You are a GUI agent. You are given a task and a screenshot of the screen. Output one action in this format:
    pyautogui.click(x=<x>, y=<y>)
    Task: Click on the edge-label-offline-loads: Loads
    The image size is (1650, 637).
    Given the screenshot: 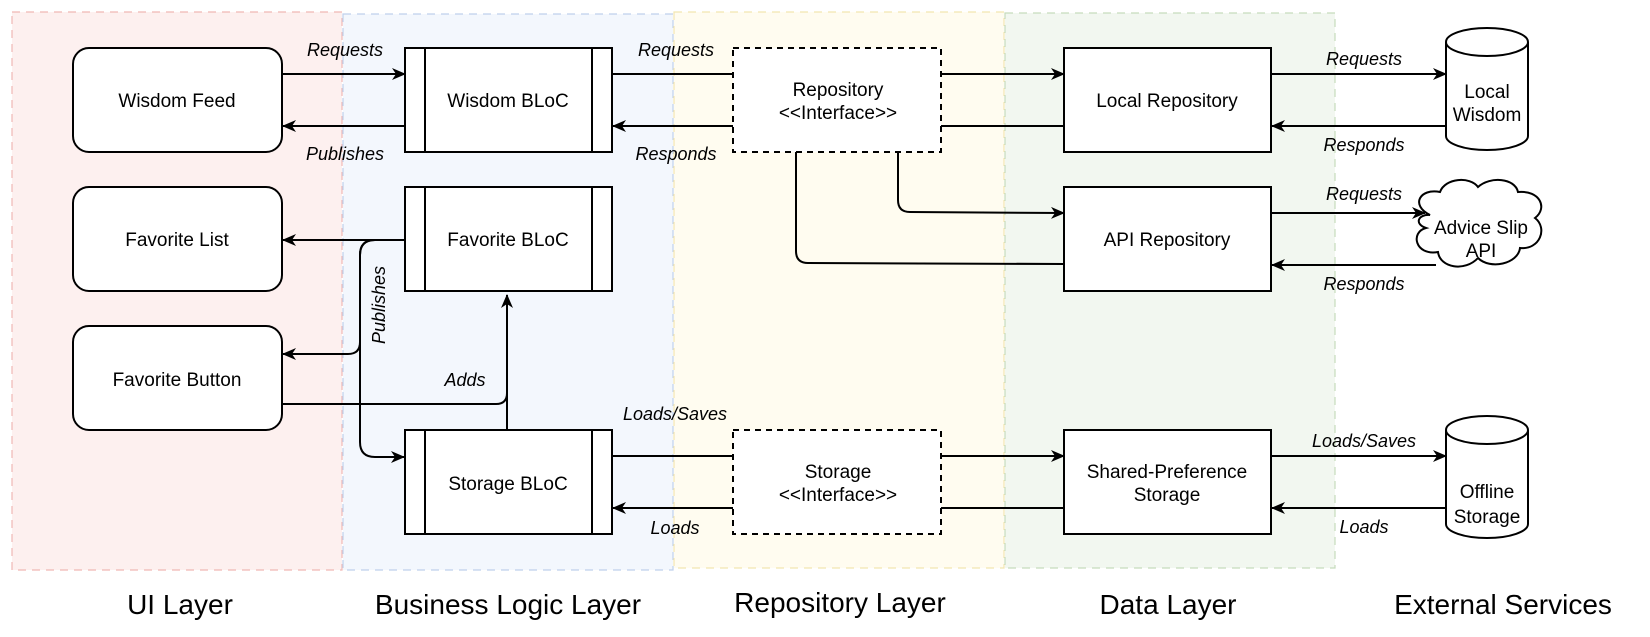 What is the action you would take?
    pyautogui.click(x=1363, y=527)
    